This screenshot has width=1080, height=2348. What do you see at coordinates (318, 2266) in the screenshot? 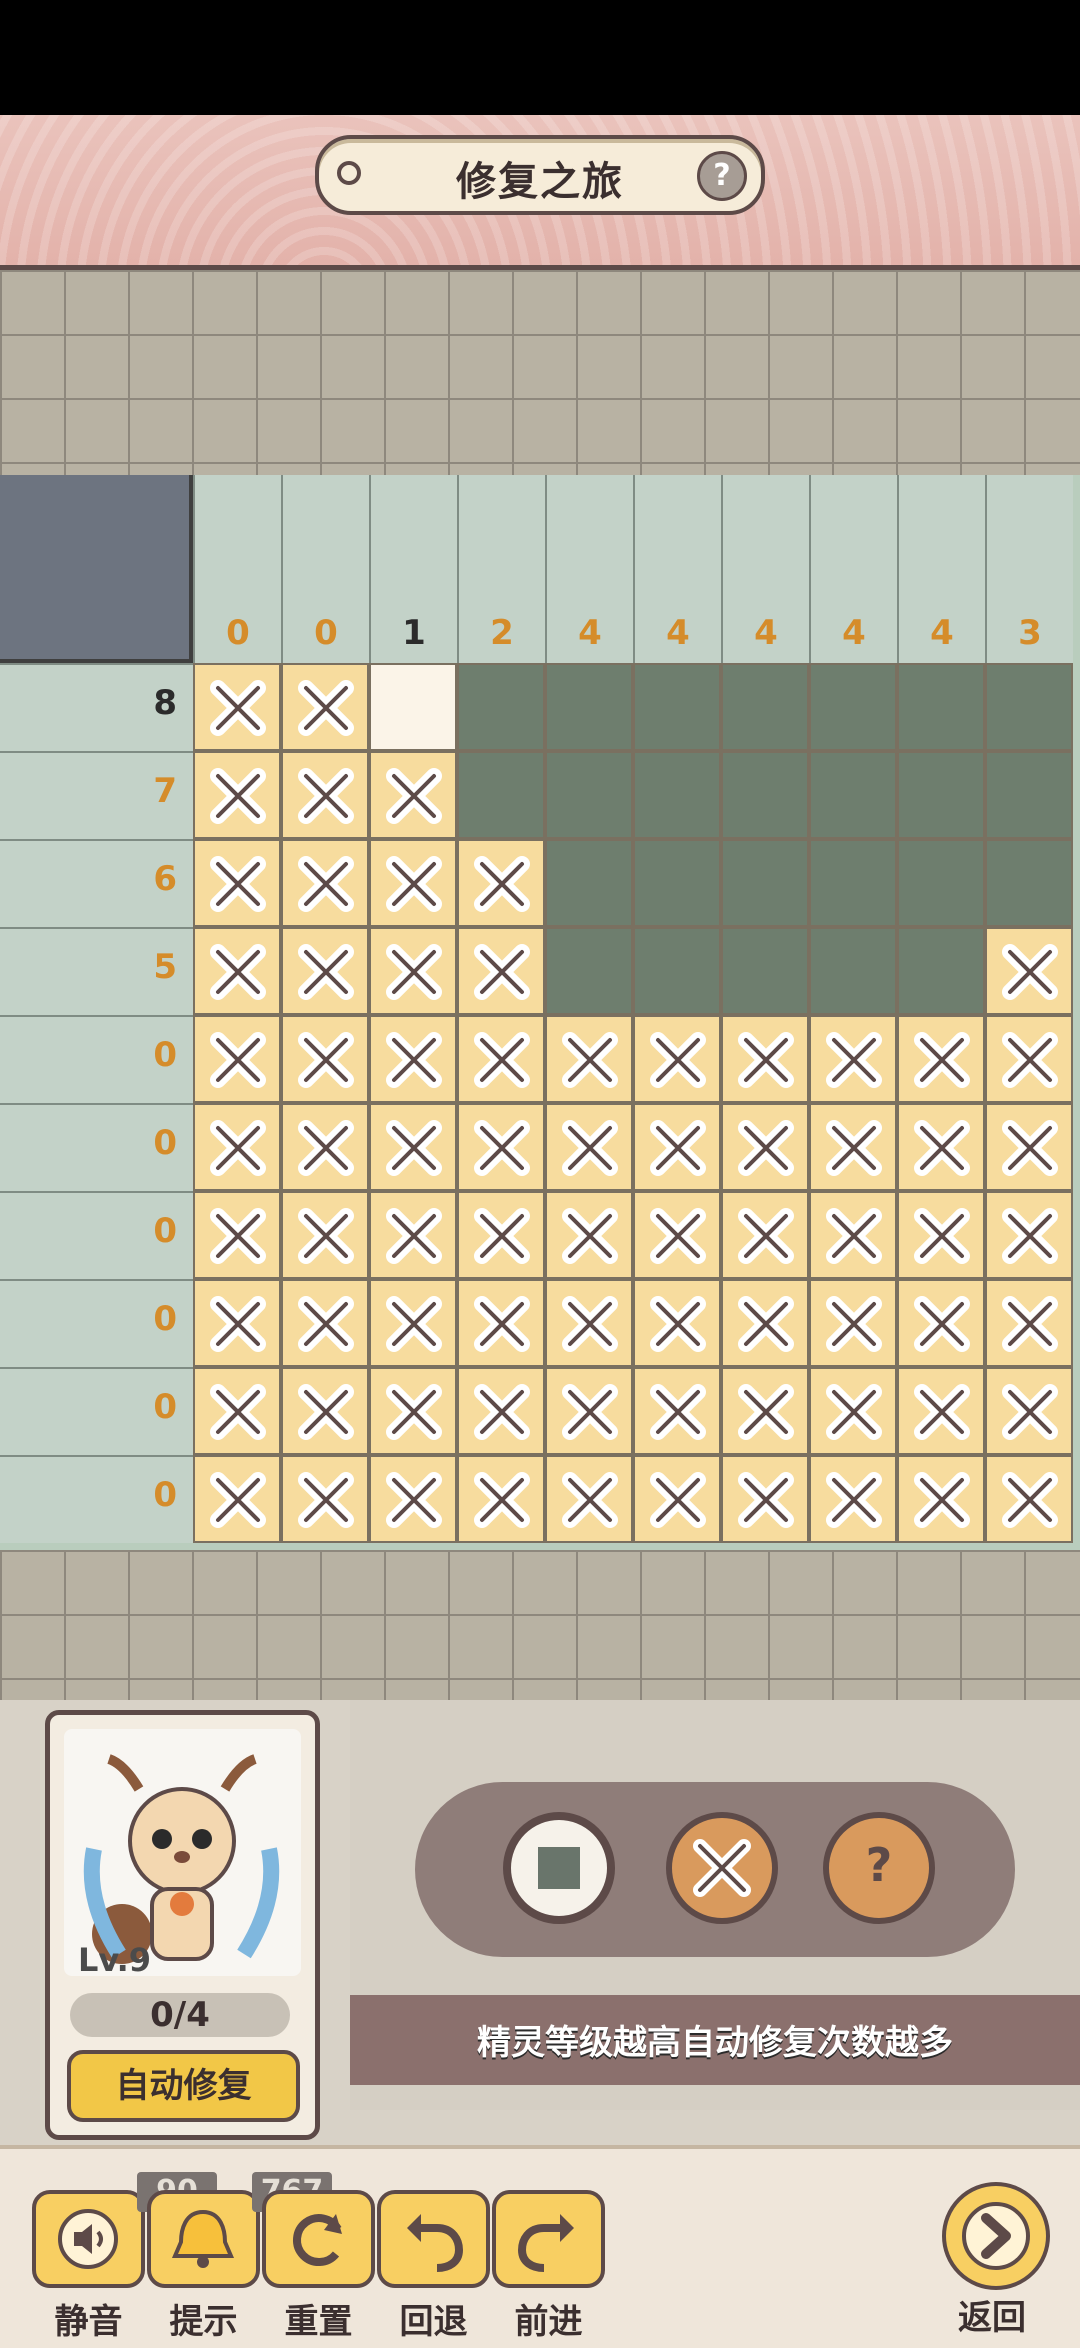
I see `reset-button: 重置` at bounding box center [318, 2266].